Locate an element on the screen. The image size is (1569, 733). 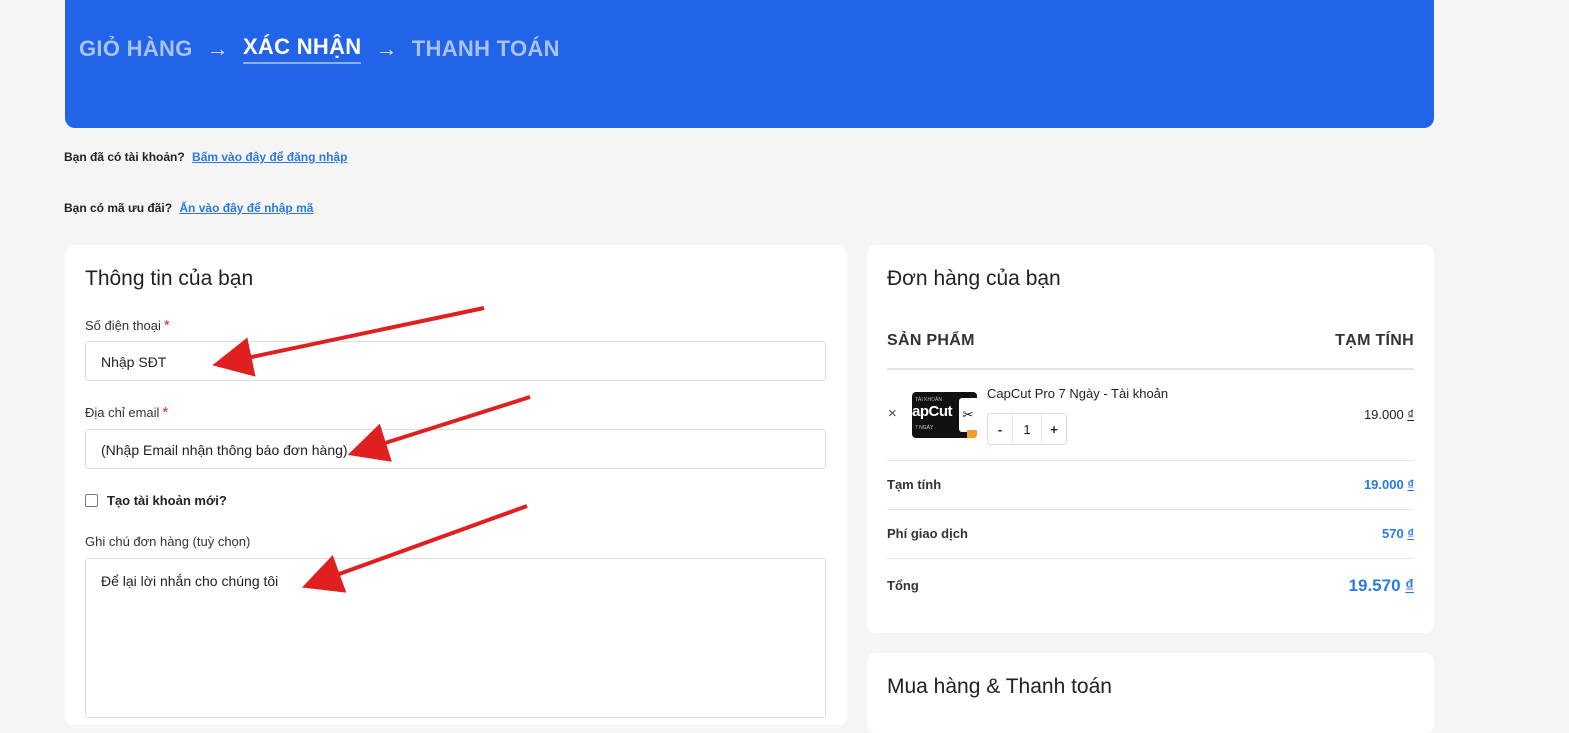
notes-label: Ghi chú đơn hàng (tuỳ chọn) is located at coordinates (168, 541).